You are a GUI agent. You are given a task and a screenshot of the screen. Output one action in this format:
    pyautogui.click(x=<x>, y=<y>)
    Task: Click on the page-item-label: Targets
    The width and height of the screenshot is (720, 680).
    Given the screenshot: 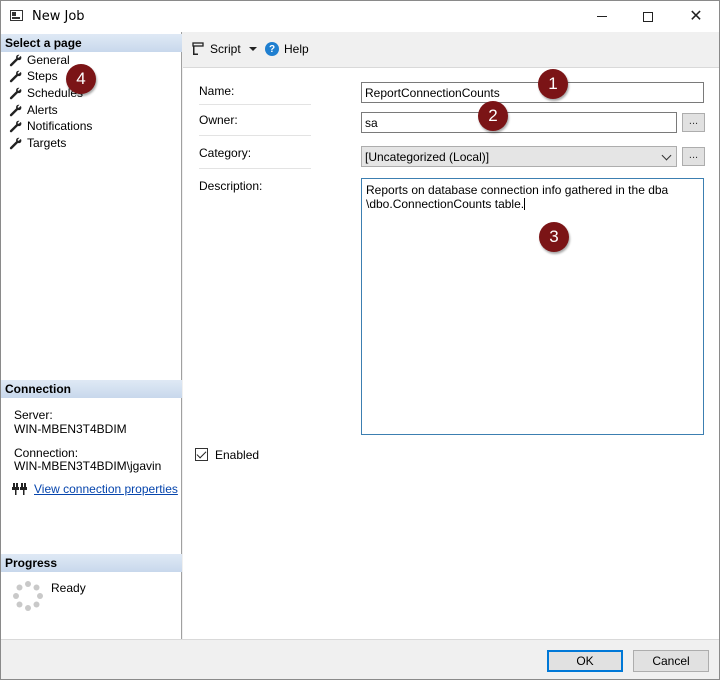 What is the action you would take?
    pyautogui.click(x=47, y=143)
    